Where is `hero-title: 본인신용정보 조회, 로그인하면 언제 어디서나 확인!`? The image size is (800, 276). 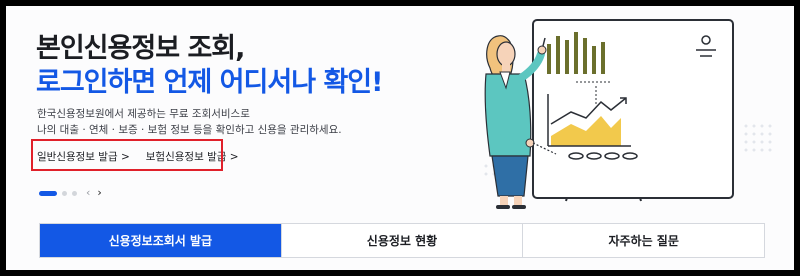 hero-title: 본인신용정보 조회, 로그인하면 언제 어디서나 확인! is located at coordinates (209, 66).